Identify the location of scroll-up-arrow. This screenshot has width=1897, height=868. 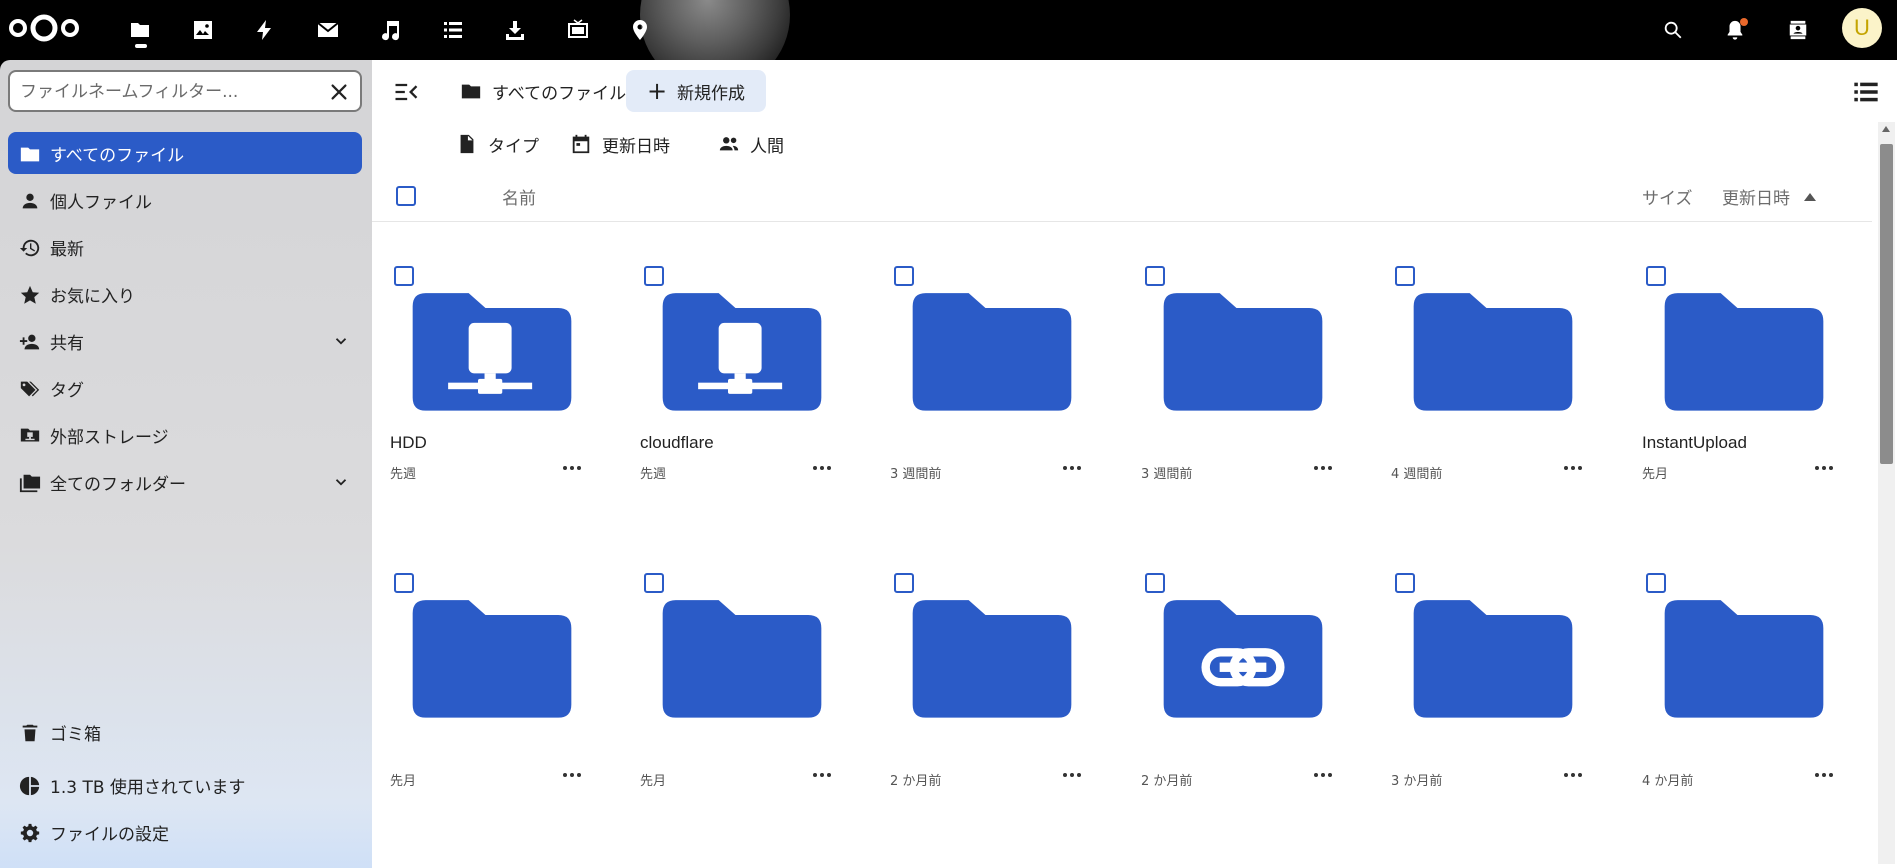
(1886, 129).